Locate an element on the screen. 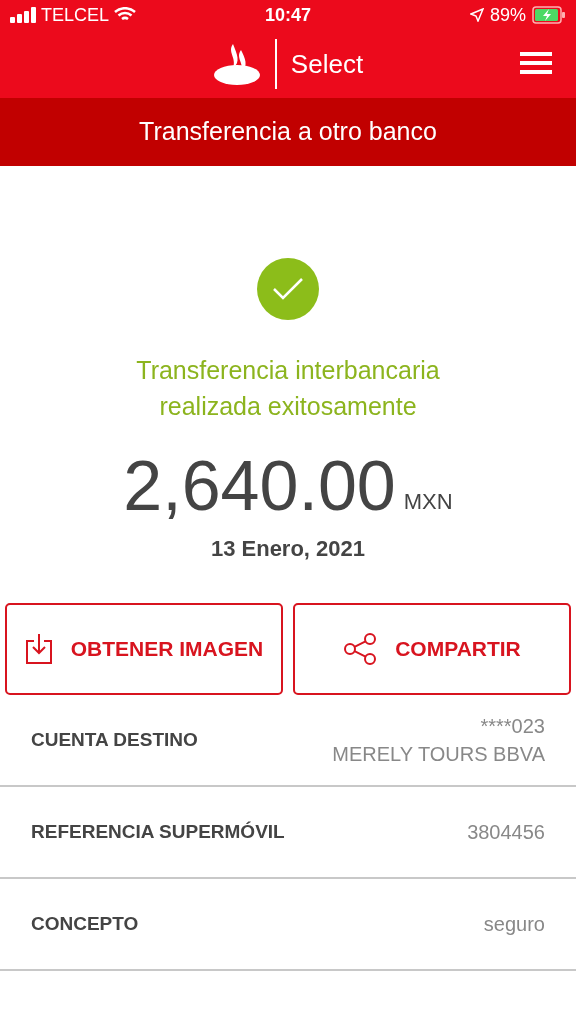 This screenshot has width=576, height=1024. battery-charging-icon is located at coordinates (549, 15).